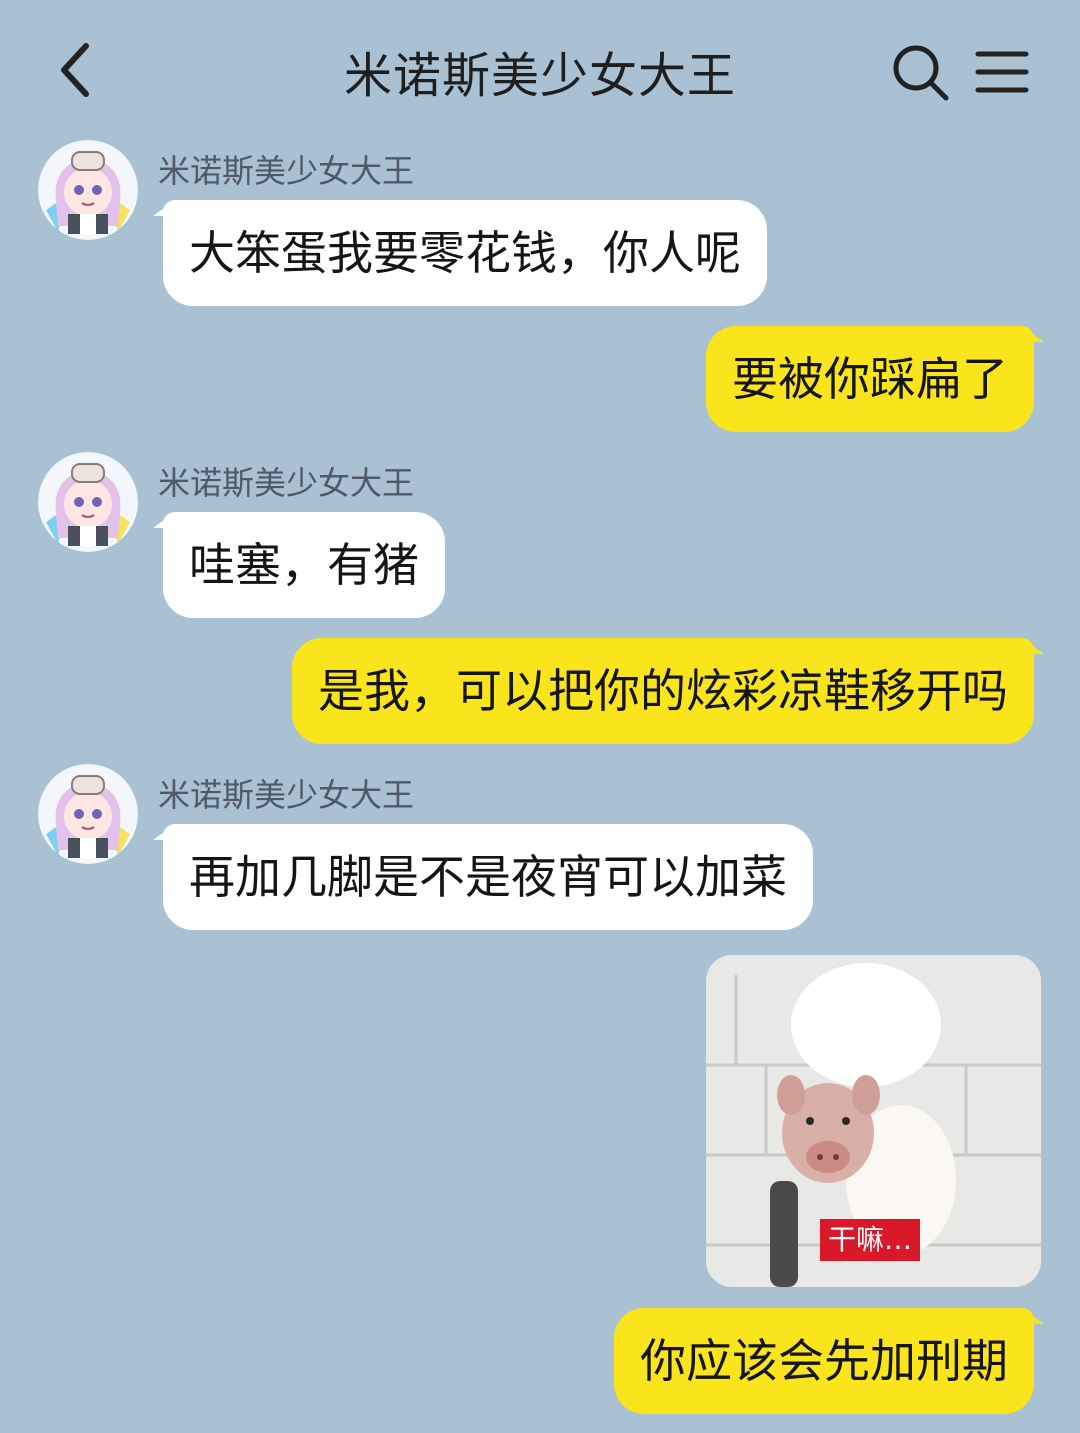  What do you see at coordinates (460, 253) in the screenshot?
I see `incoming-message-bubble: 大笨蛋我要零花钱，你人呢` at bounding box center [460, 253].